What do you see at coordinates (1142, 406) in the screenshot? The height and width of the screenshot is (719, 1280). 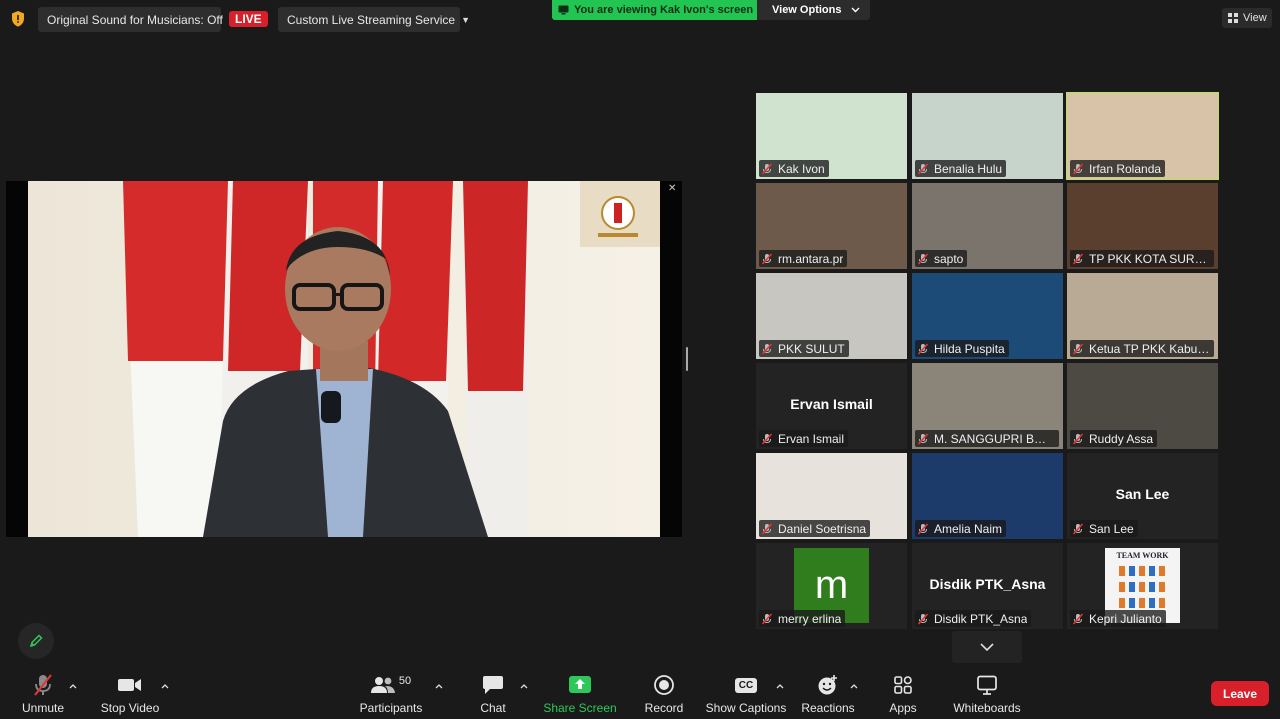 I see `participant-tile: Ruddy Assa` at bounding box center [1142, 406].